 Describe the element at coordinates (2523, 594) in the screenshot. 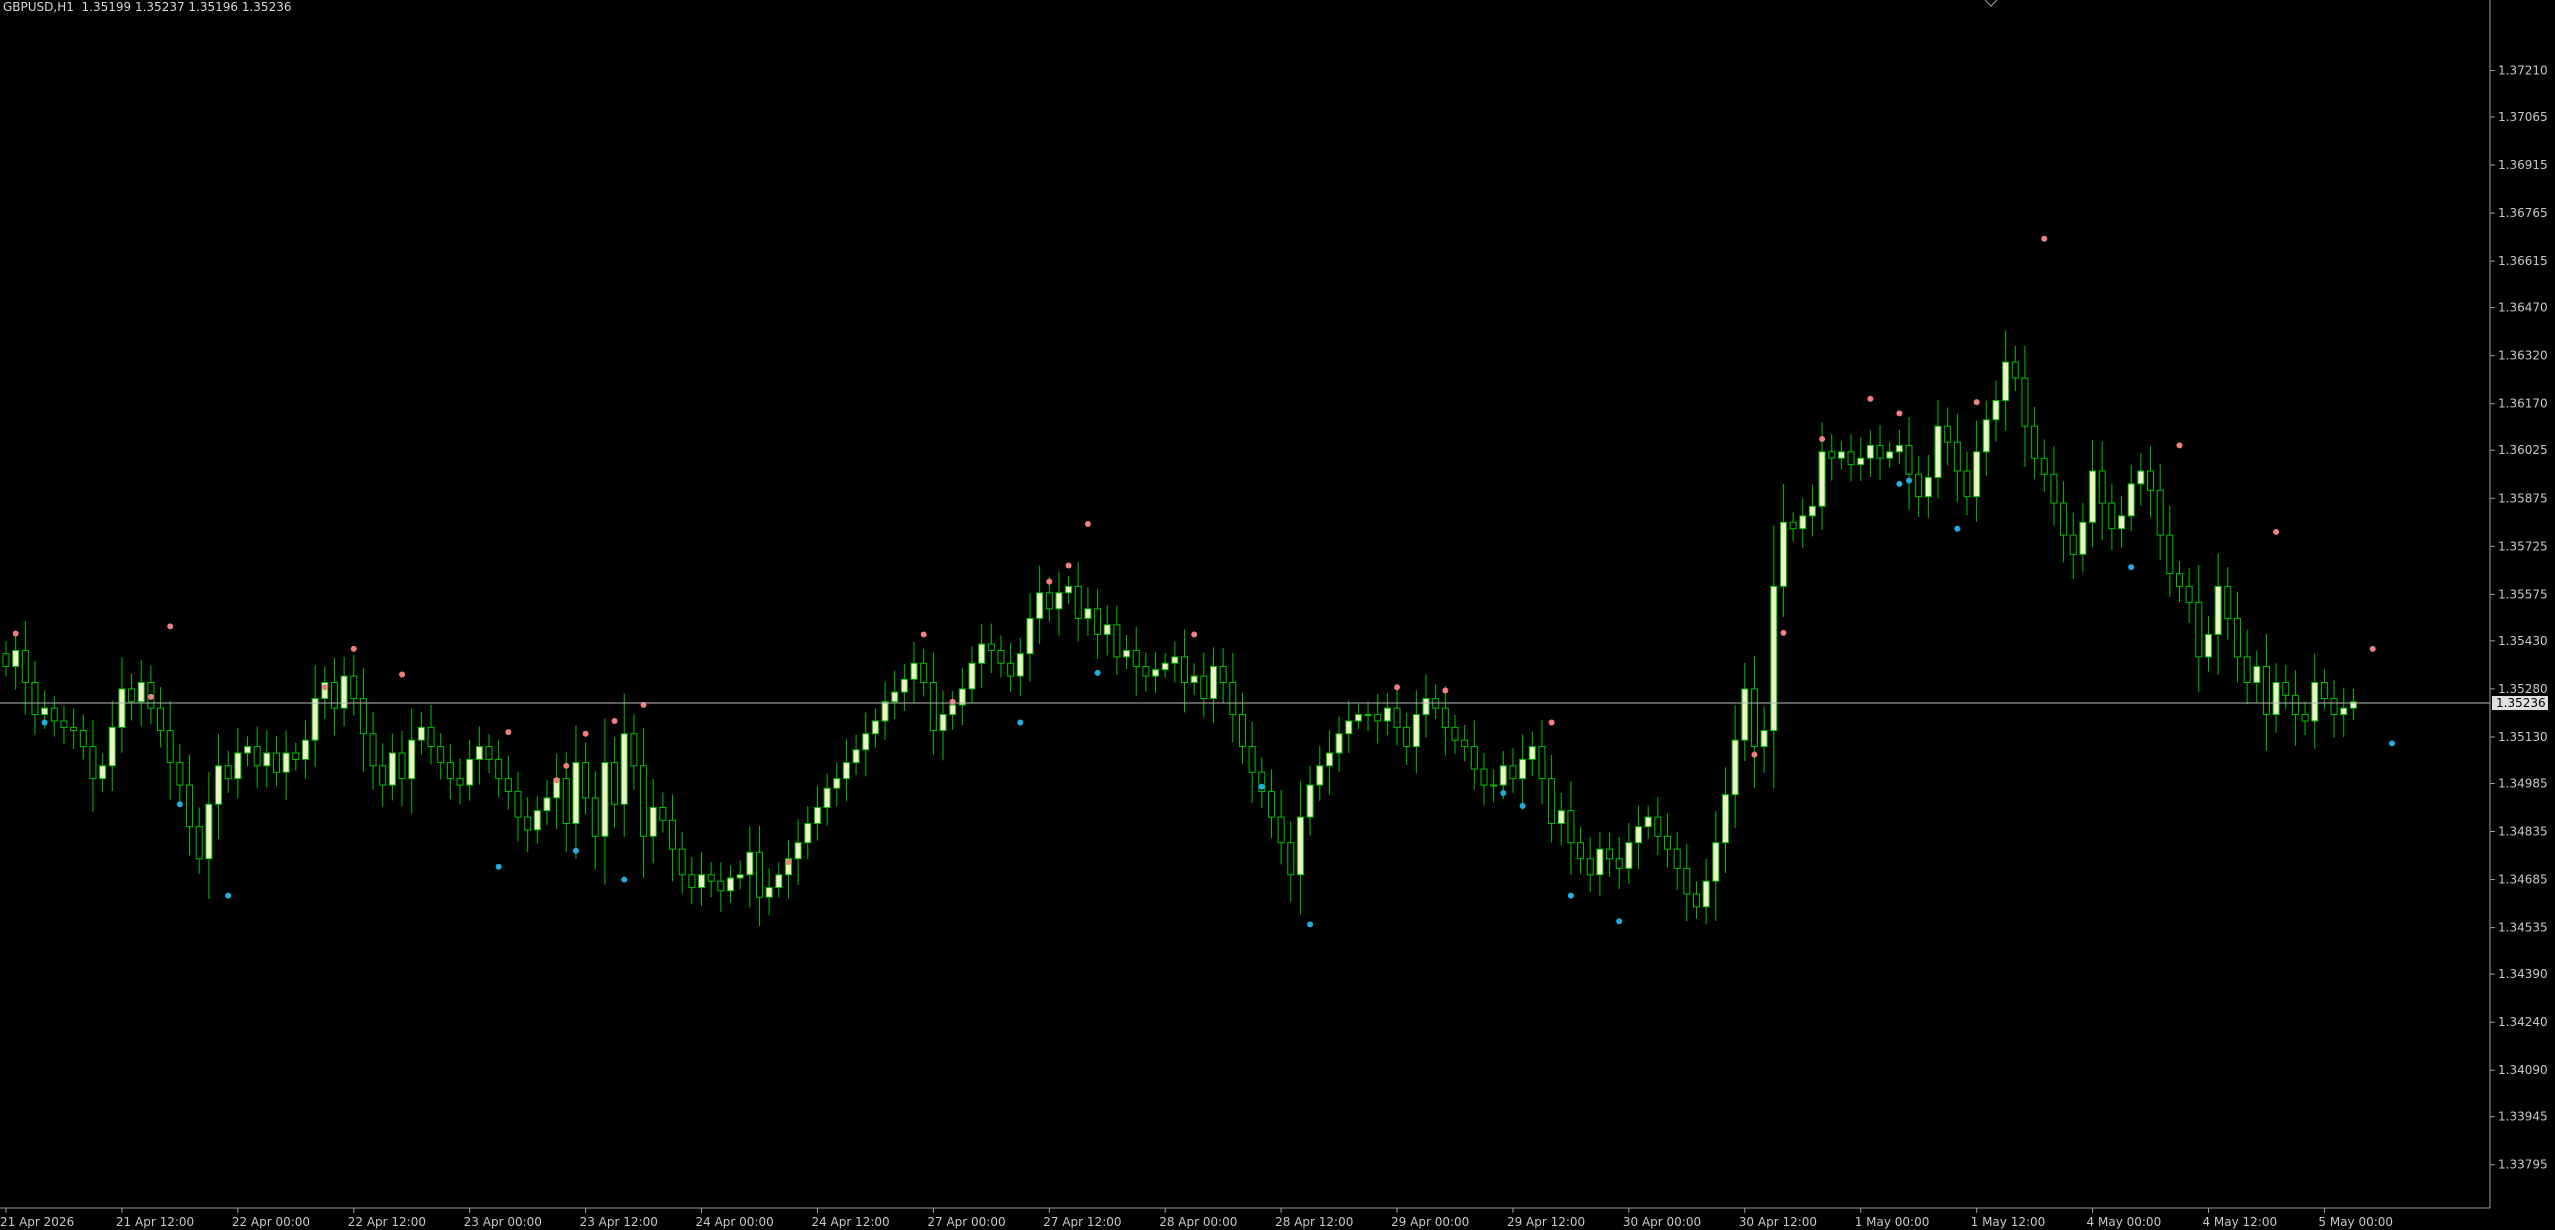

I see `price-tick-label: 1.35575` at that location.